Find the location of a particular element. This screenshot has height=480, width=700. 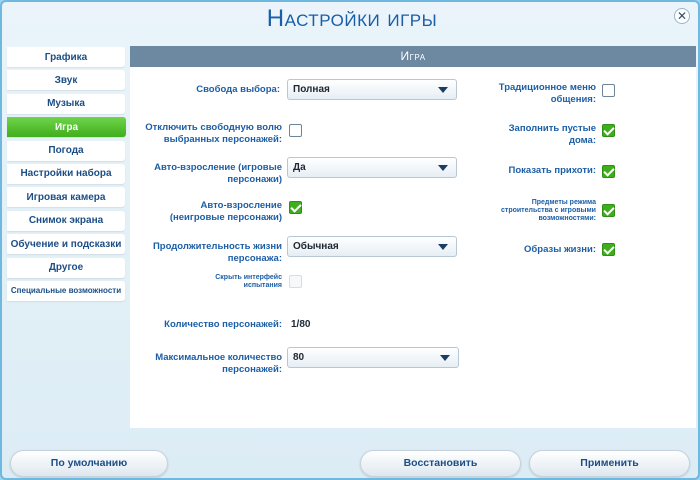

lifestyles-checkbox is located at coordinates (608, 249).